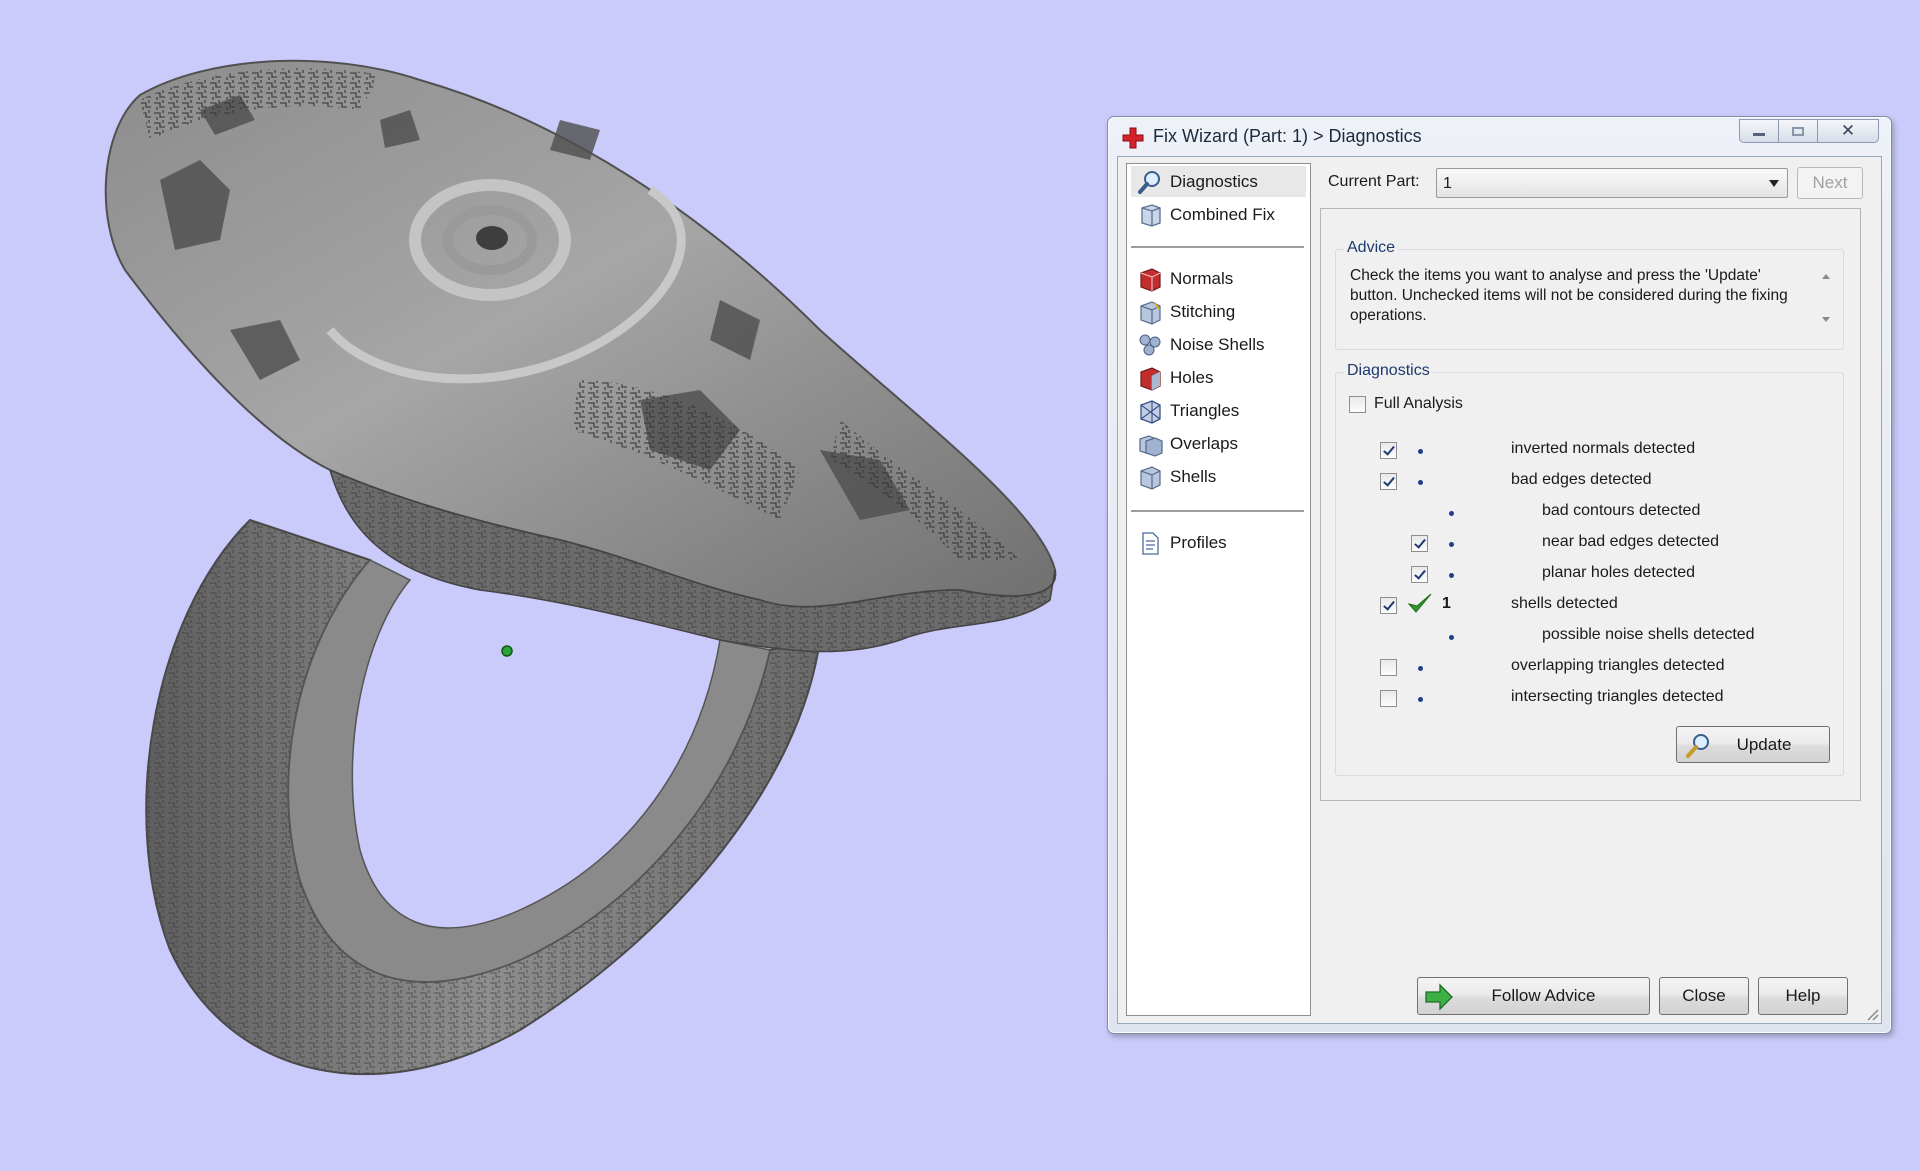  What do you see at coordinates (1287, 136) in the screenshot?
I see `window-title: Fix Wizard (Part: 1) > Diagnostics` at bounding box center [1287, 136].